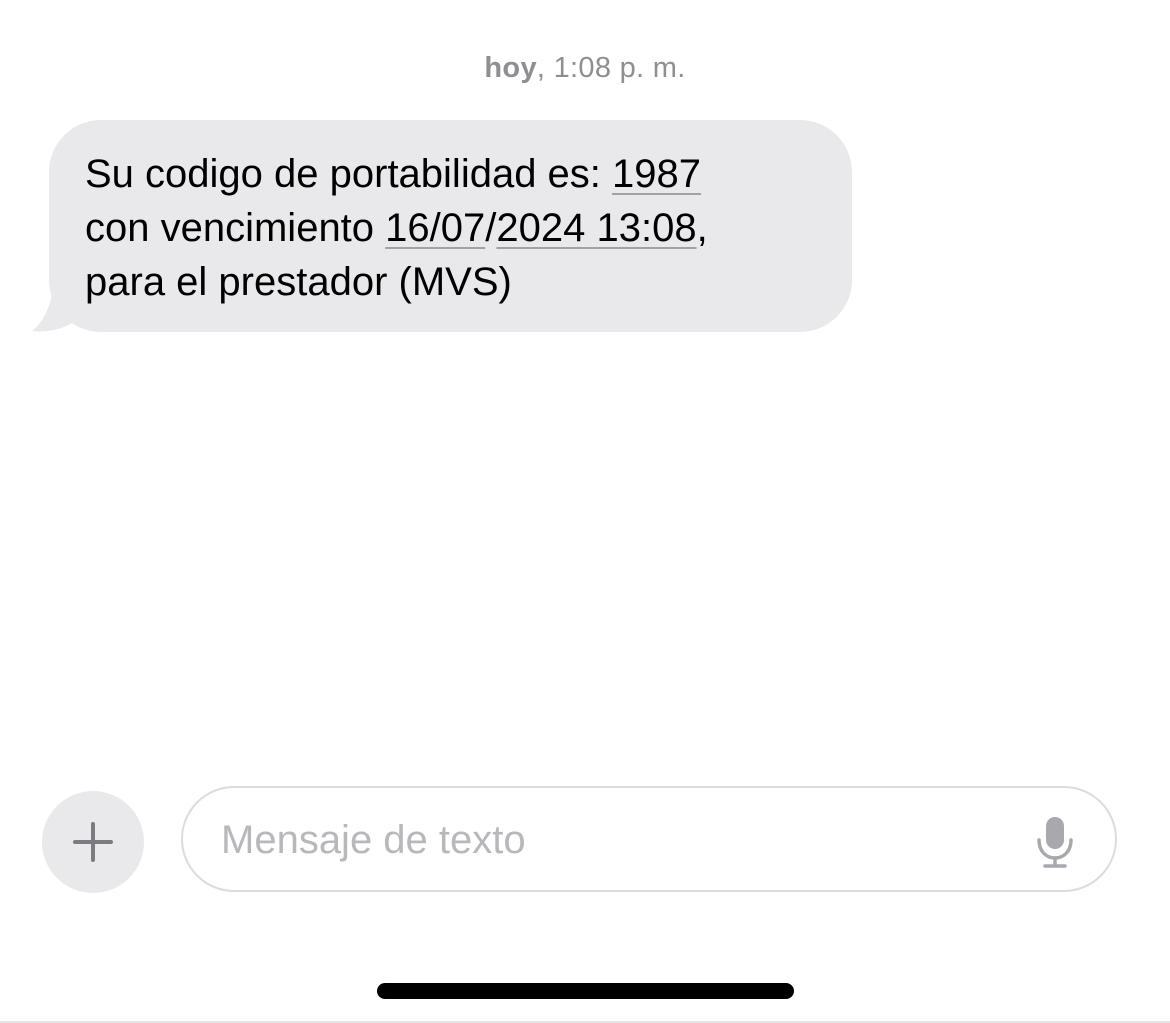 The image size is (1170, 1023). I want to click on message-line3: para el prestador (MVS), so click(298, 282).